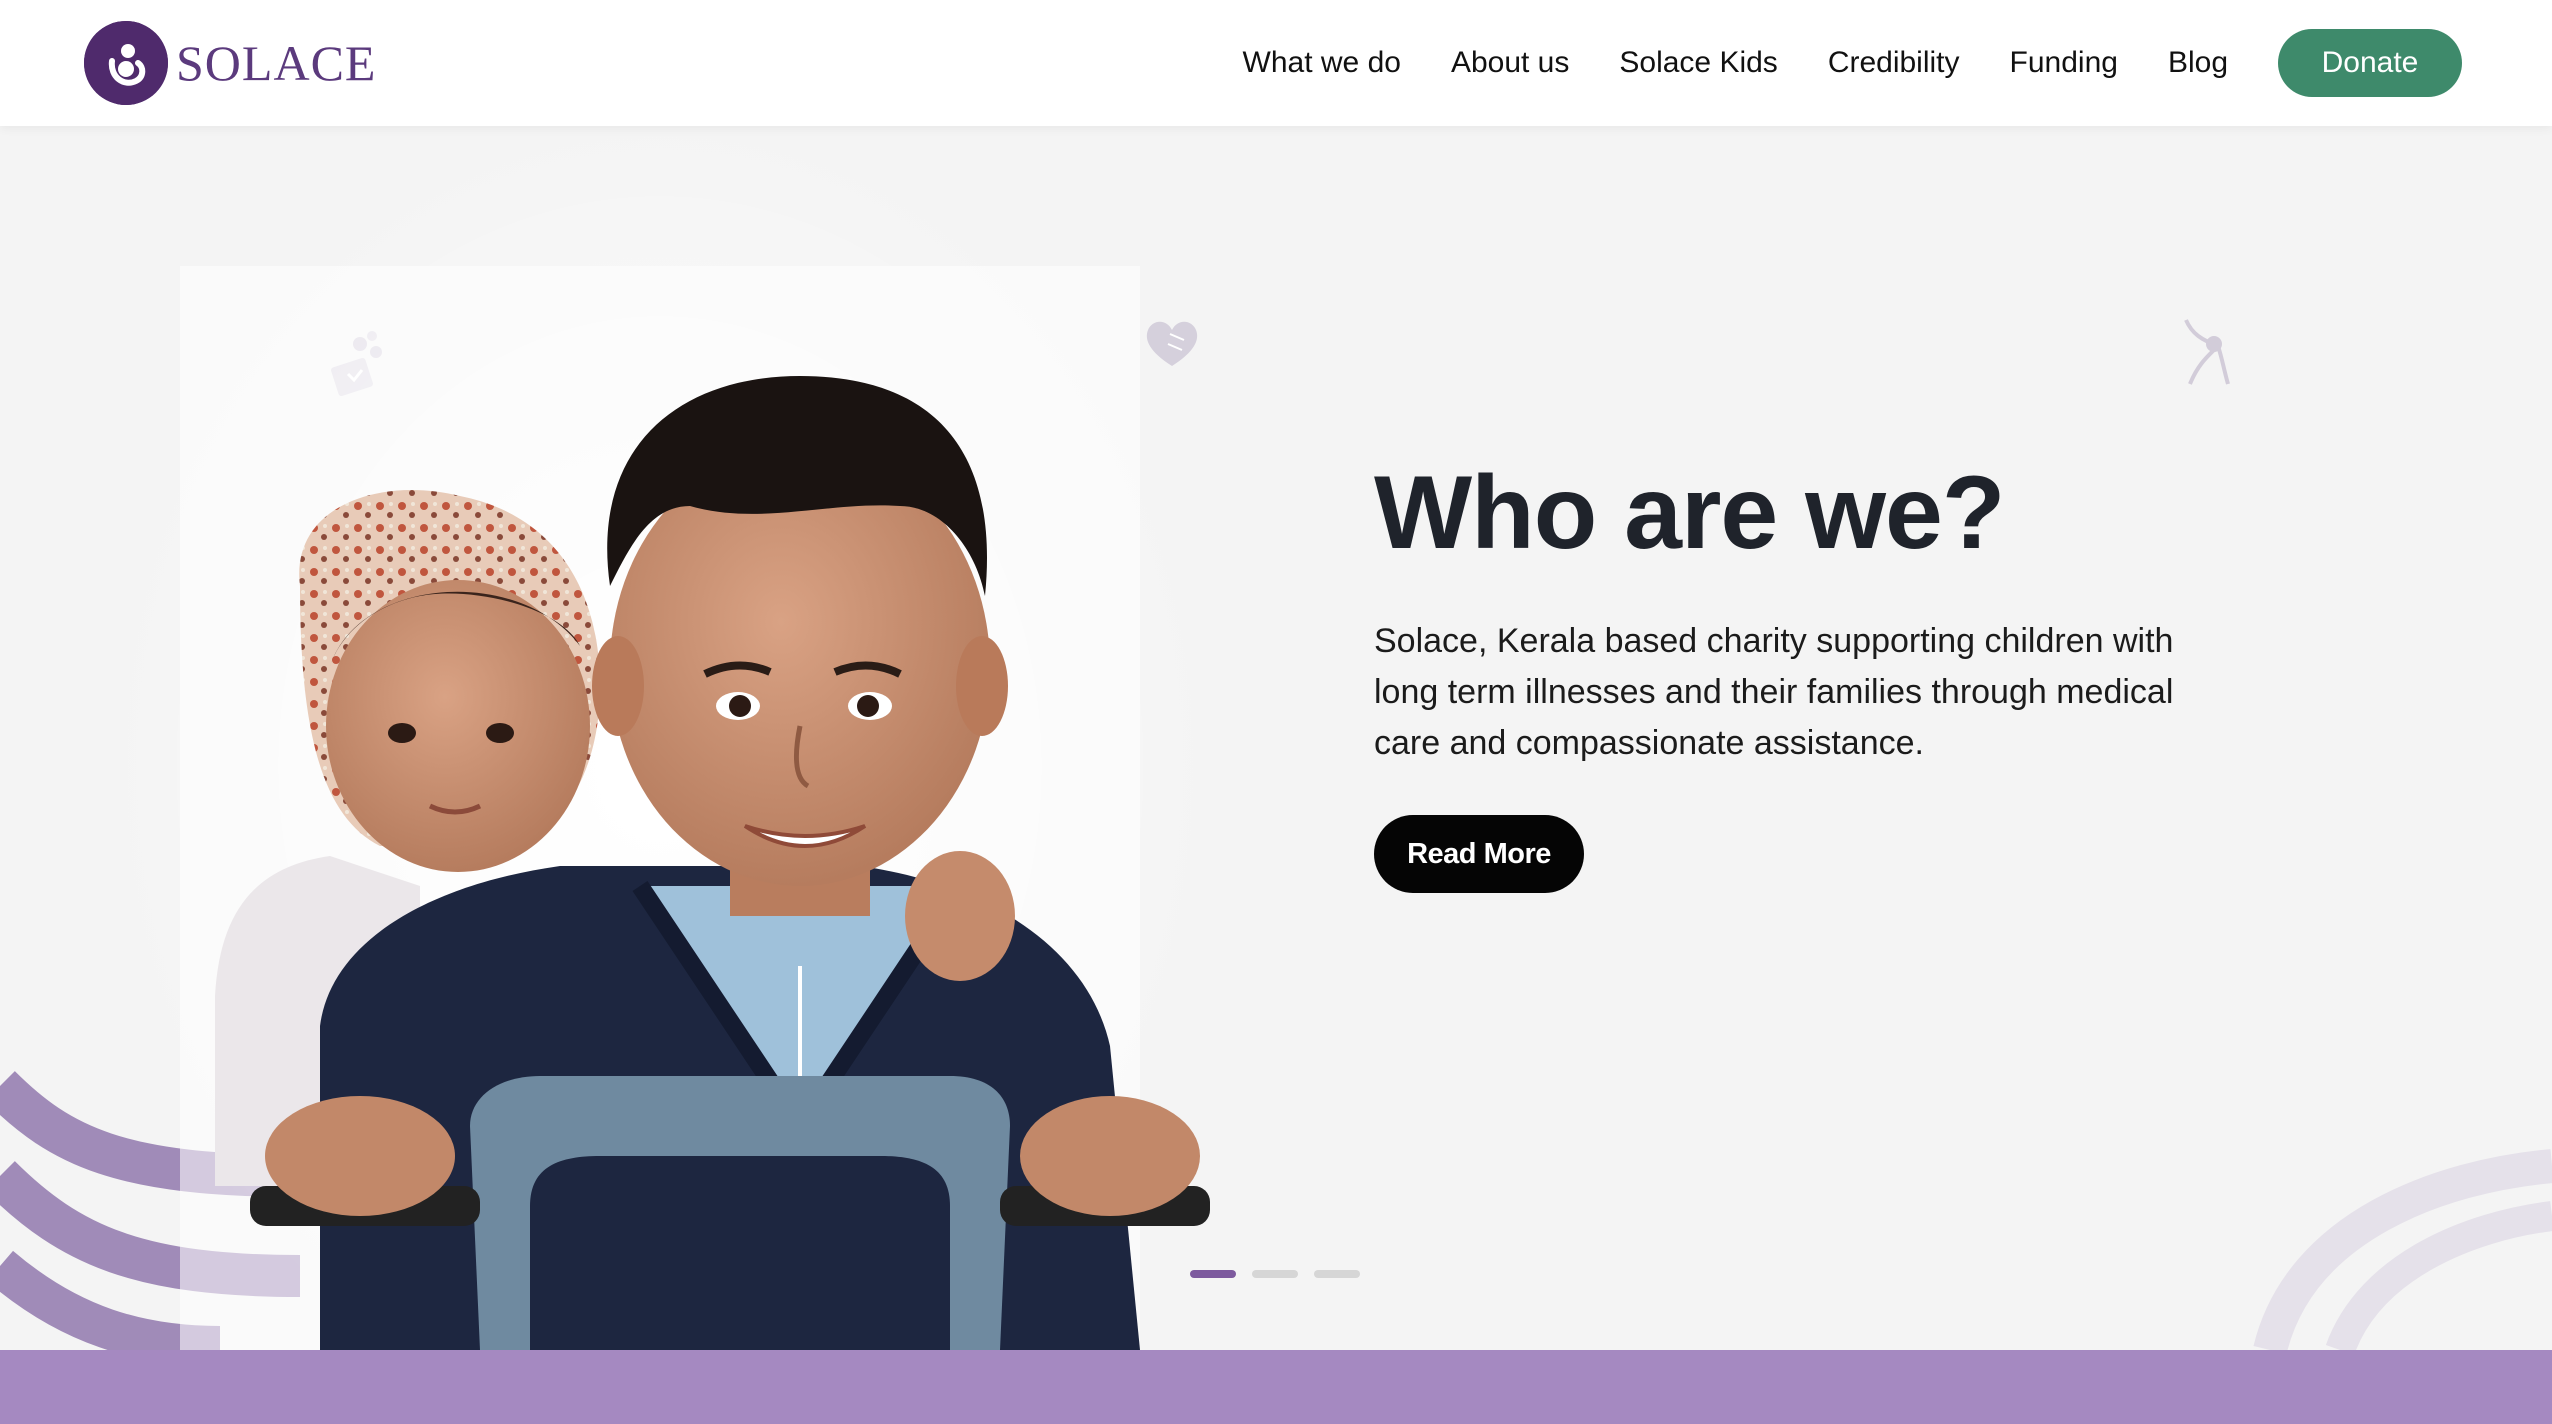 The width and height of the screenshot is (2552, 1424). Describe the element at coordinates (276, 63) in the screenshot. I see `brand-name: SOLACE` at that location.